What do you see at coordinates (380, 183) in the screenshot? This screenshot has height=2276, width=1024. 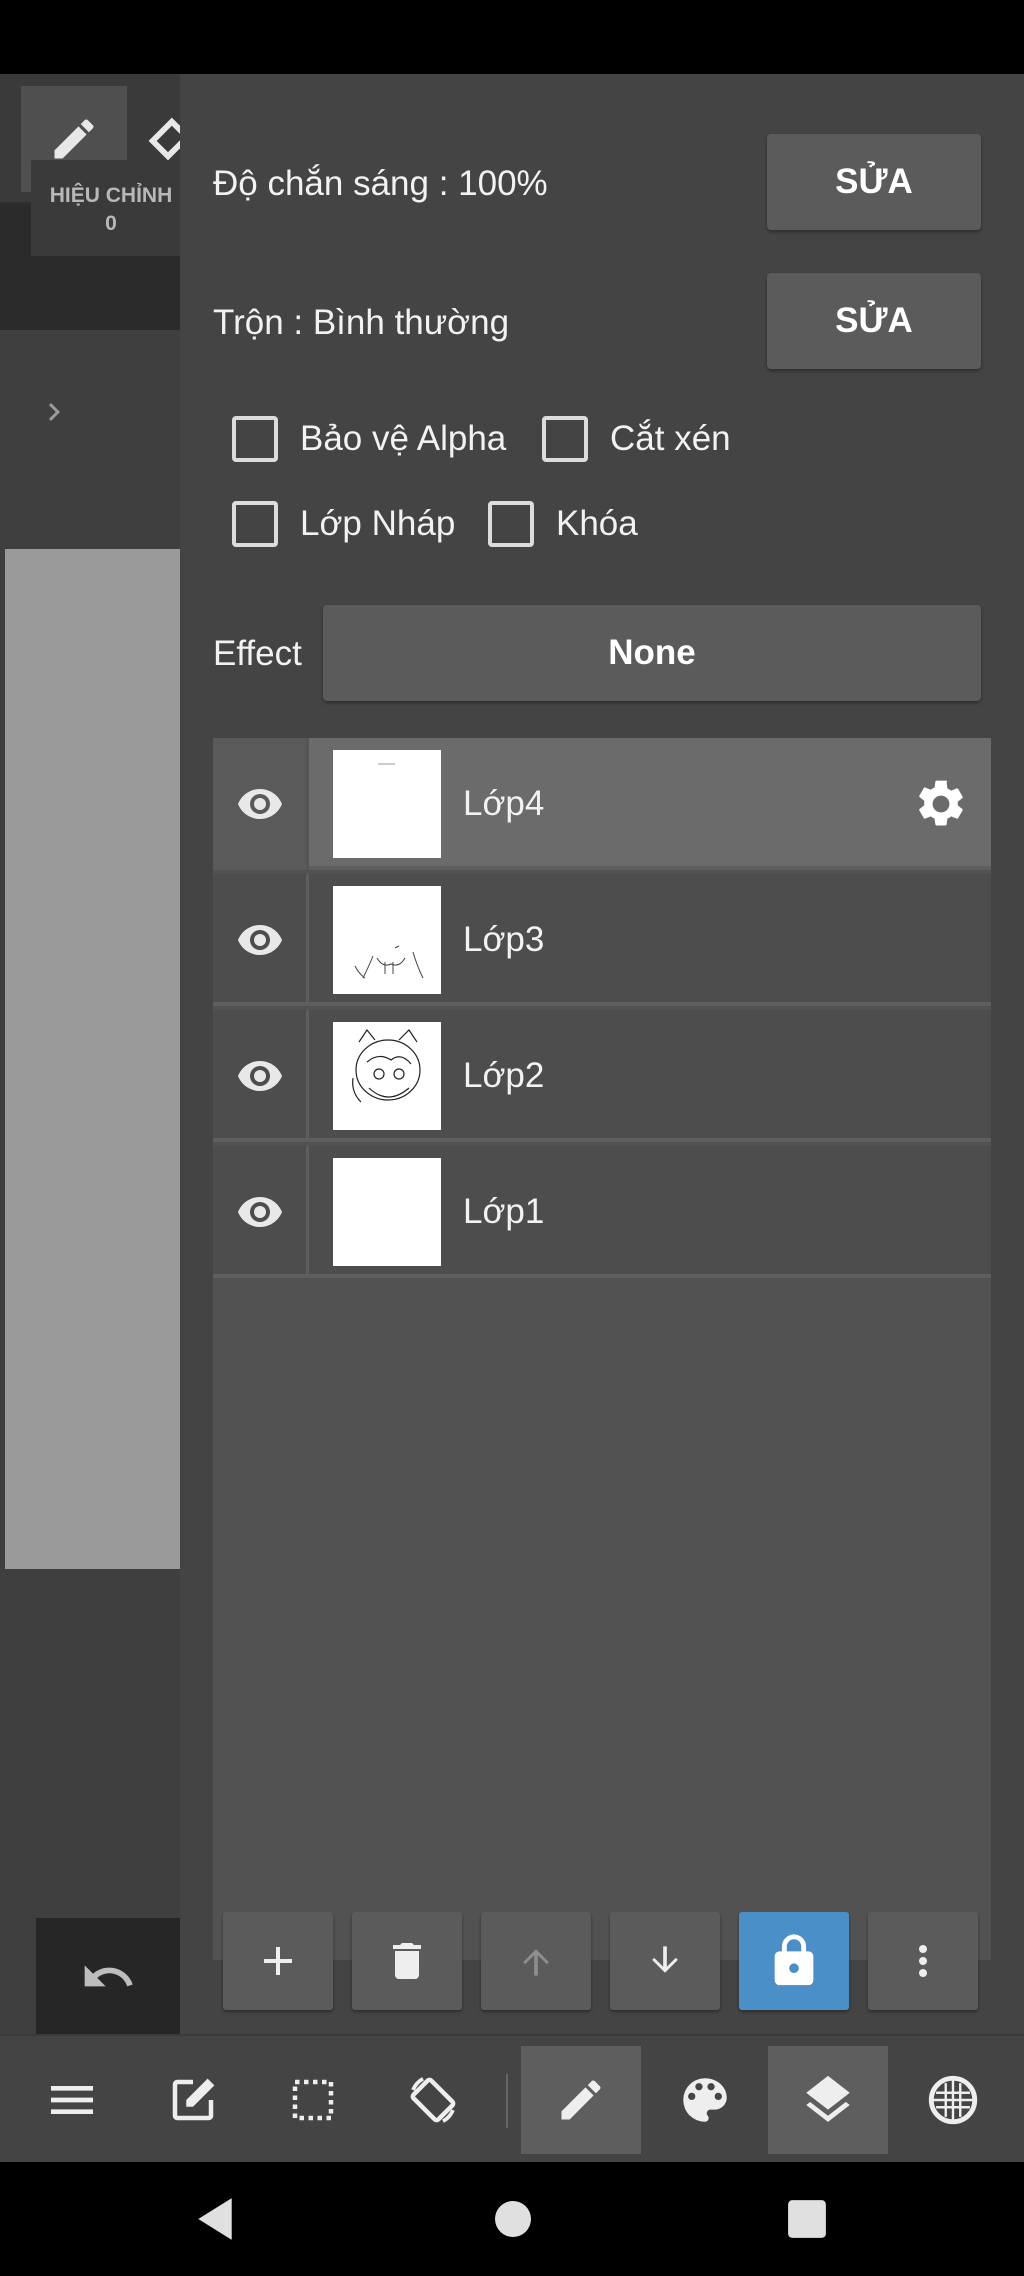 I see `opacity-label: Độ chắn sáng : 100%` at bounding box center [380, 183].